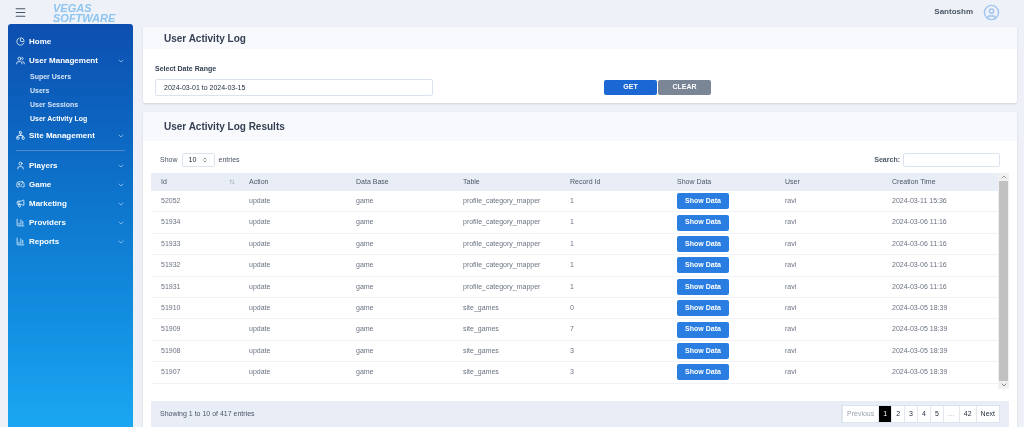 The width and height of the screenshot is (1024, 427). What do you see at coordinates (70, 184) in the screenshot?
I see `sidebar-item: Game` at bounding box center [70, 184].